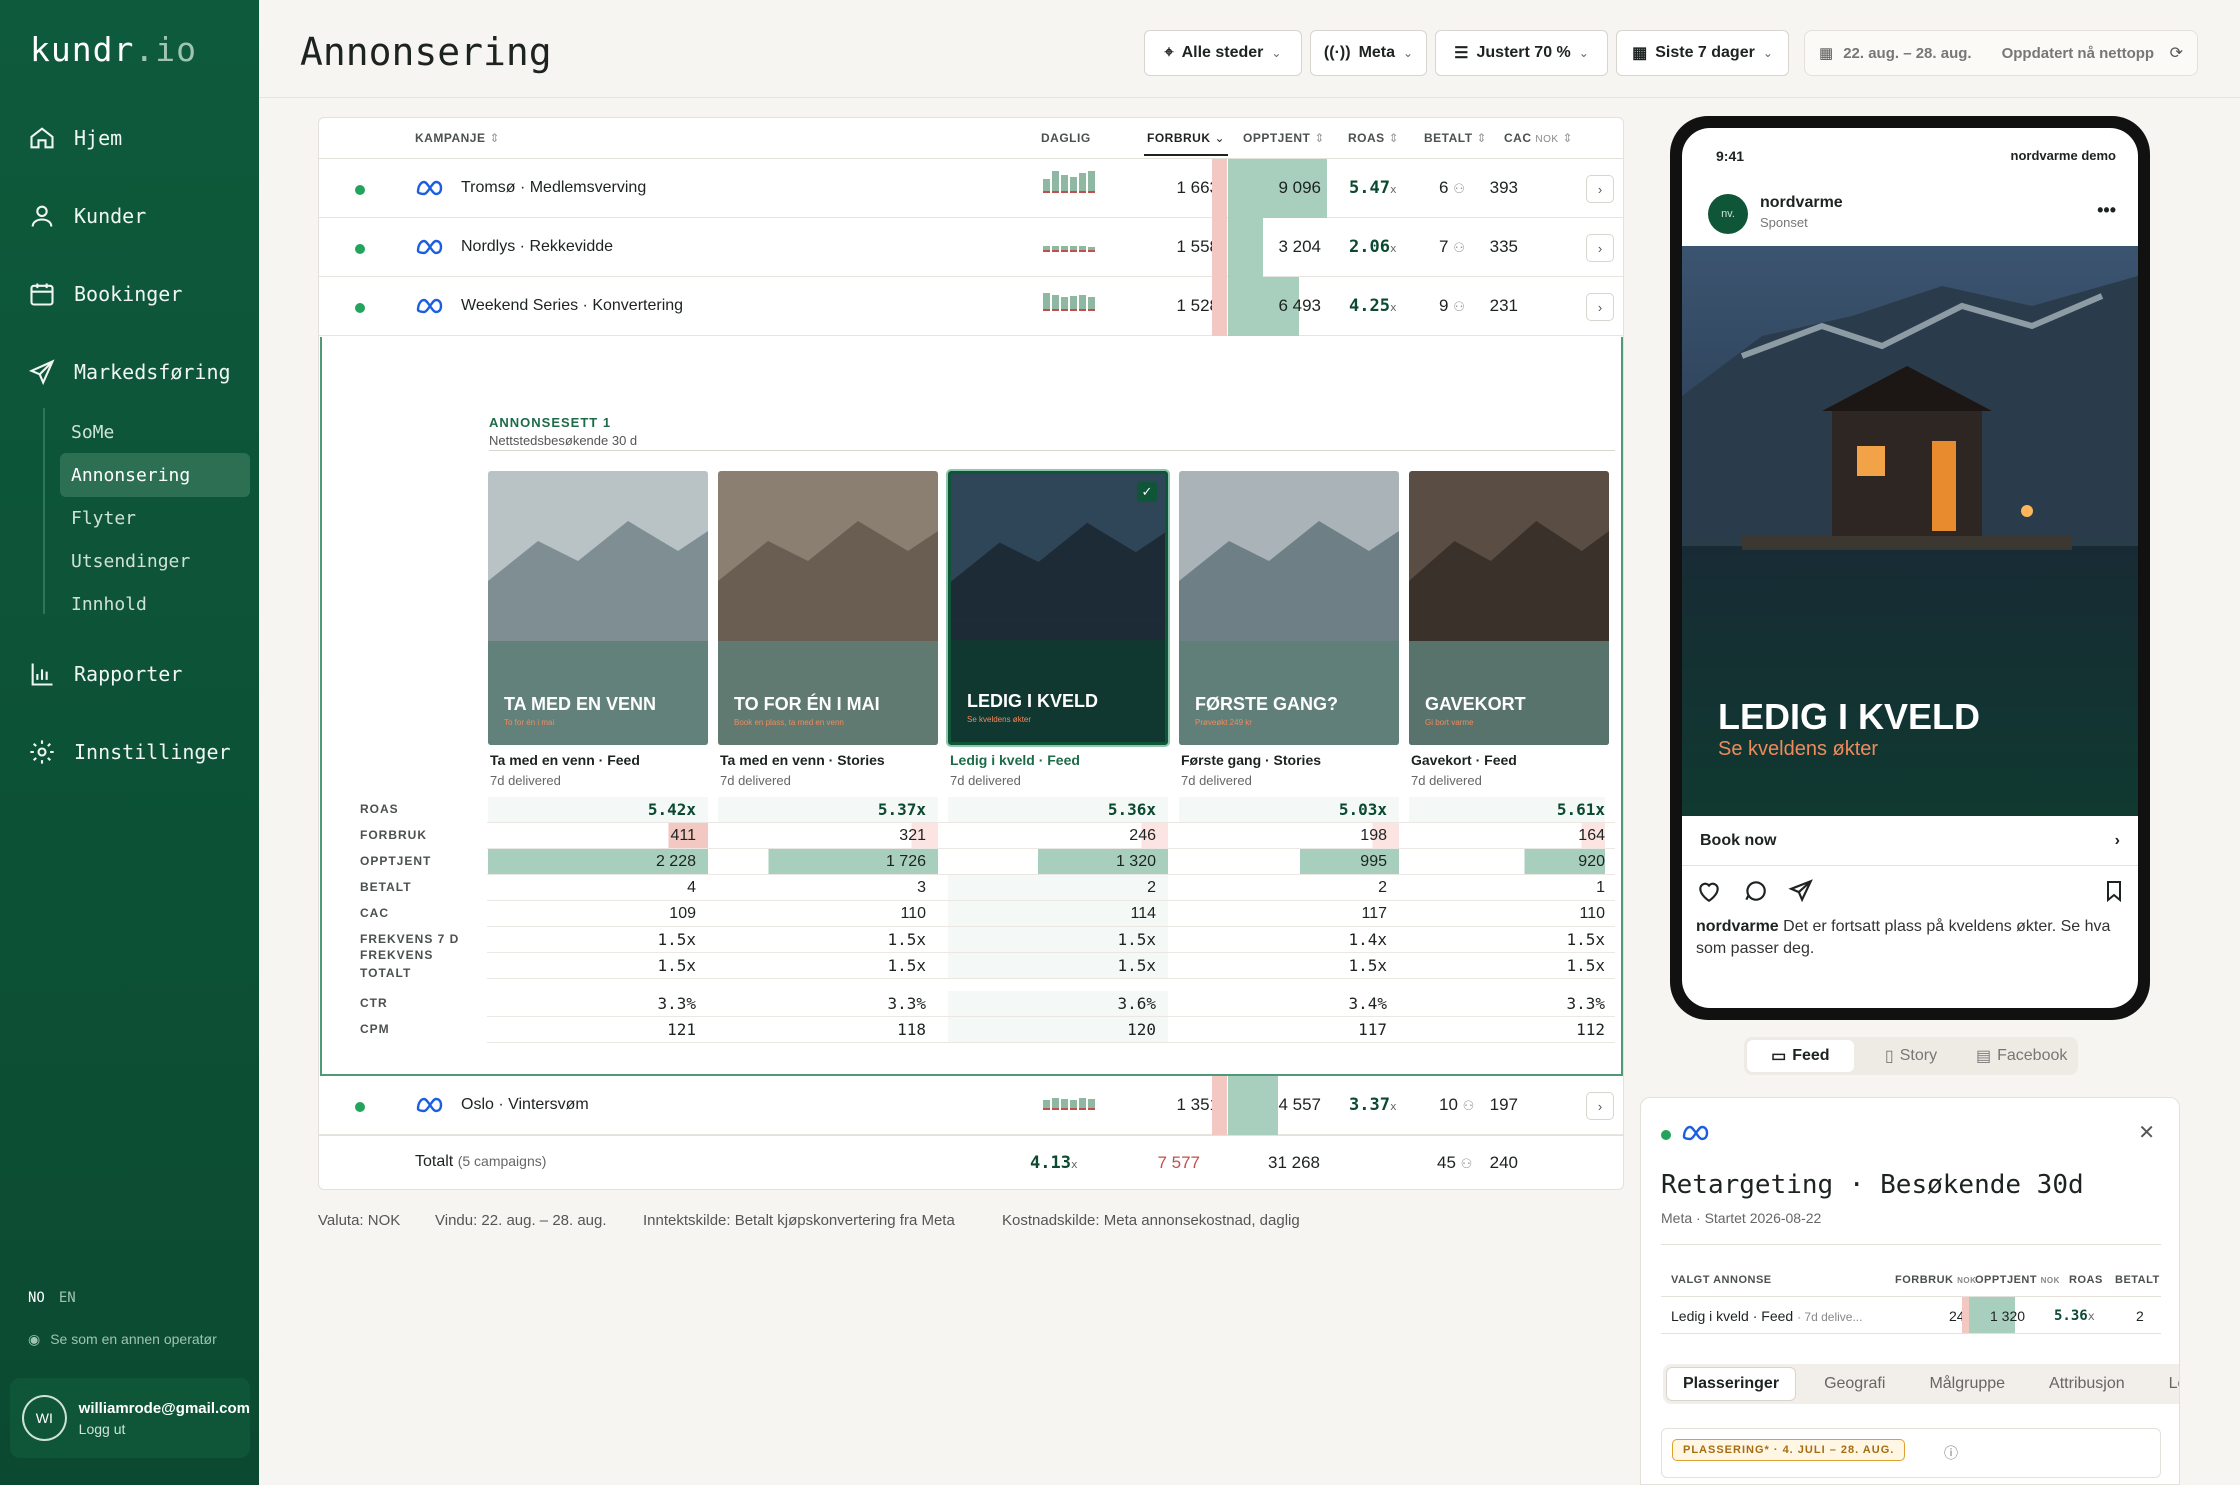  What do you see at coordinates (1289, 608) in the screenshot?
I see `creative-card: FØRSTE GANG? Prøveøkt 249 kr` at bounding box center [1289, 608].